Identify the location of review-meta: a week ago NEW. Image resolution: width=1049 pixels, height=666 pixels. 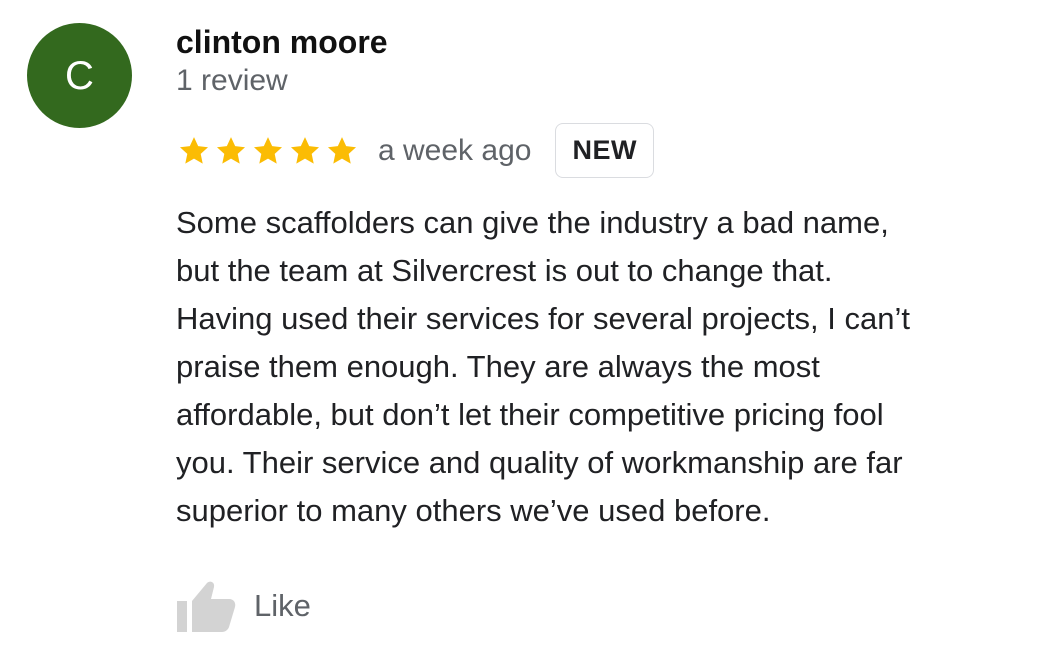
(415, 150).